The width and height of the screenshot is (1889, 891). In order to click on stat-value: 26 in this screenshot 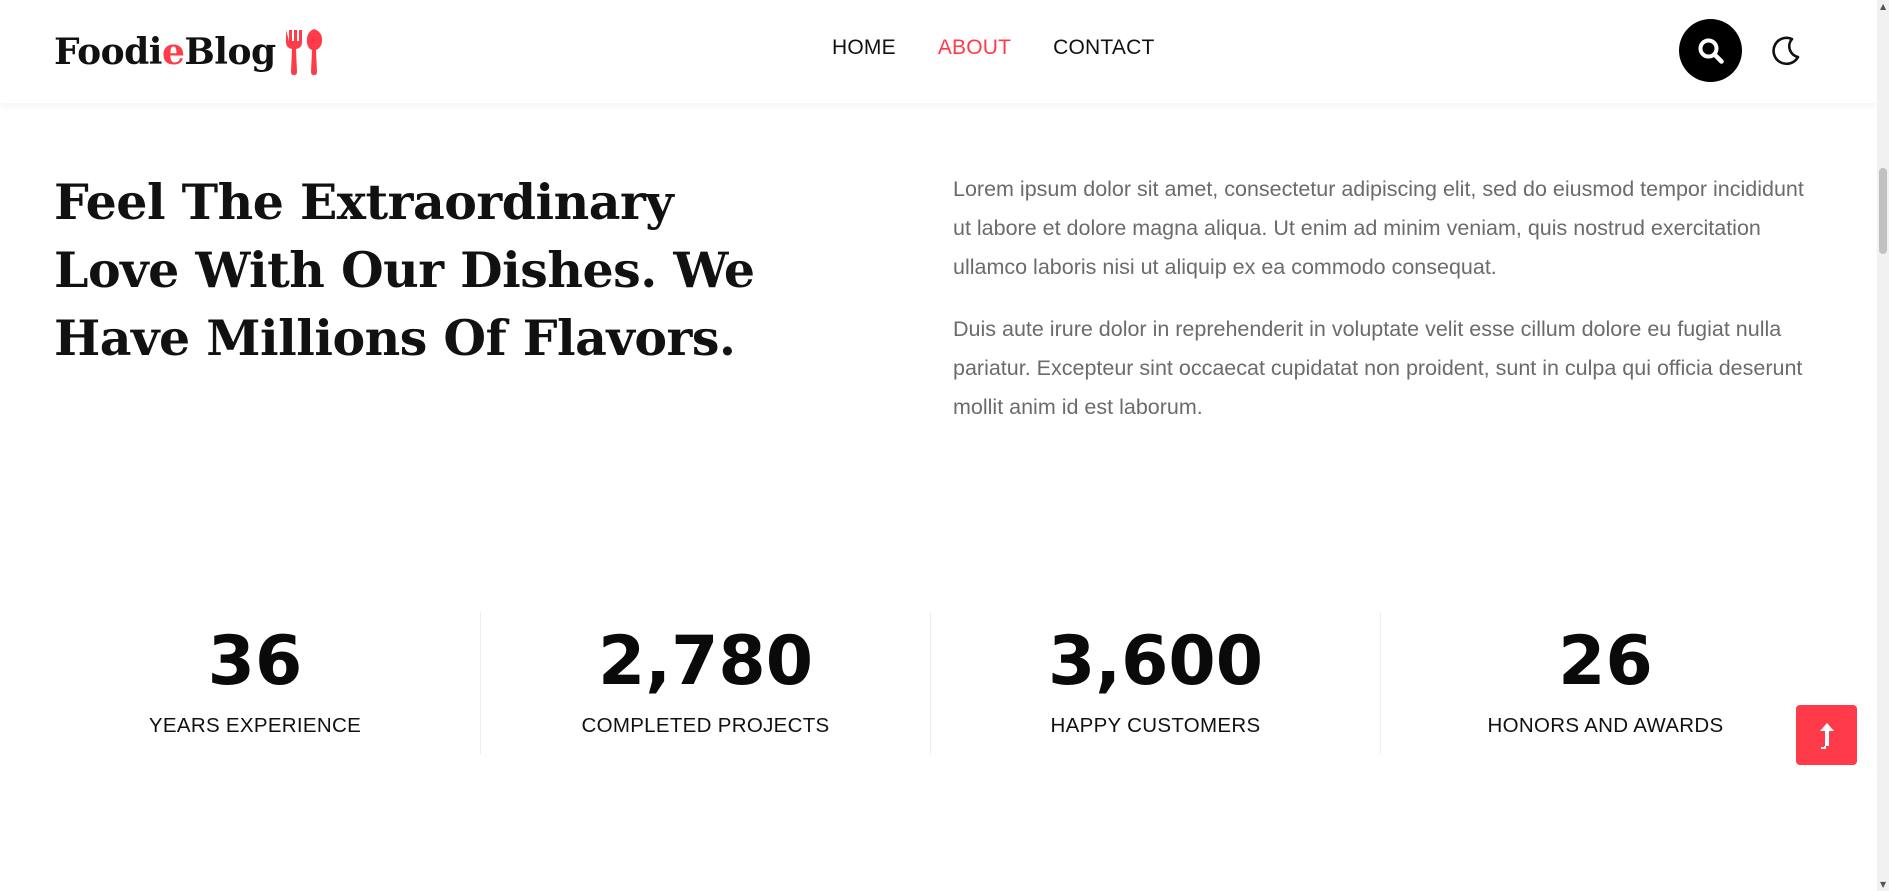, I will do `click(1605, 661)`.